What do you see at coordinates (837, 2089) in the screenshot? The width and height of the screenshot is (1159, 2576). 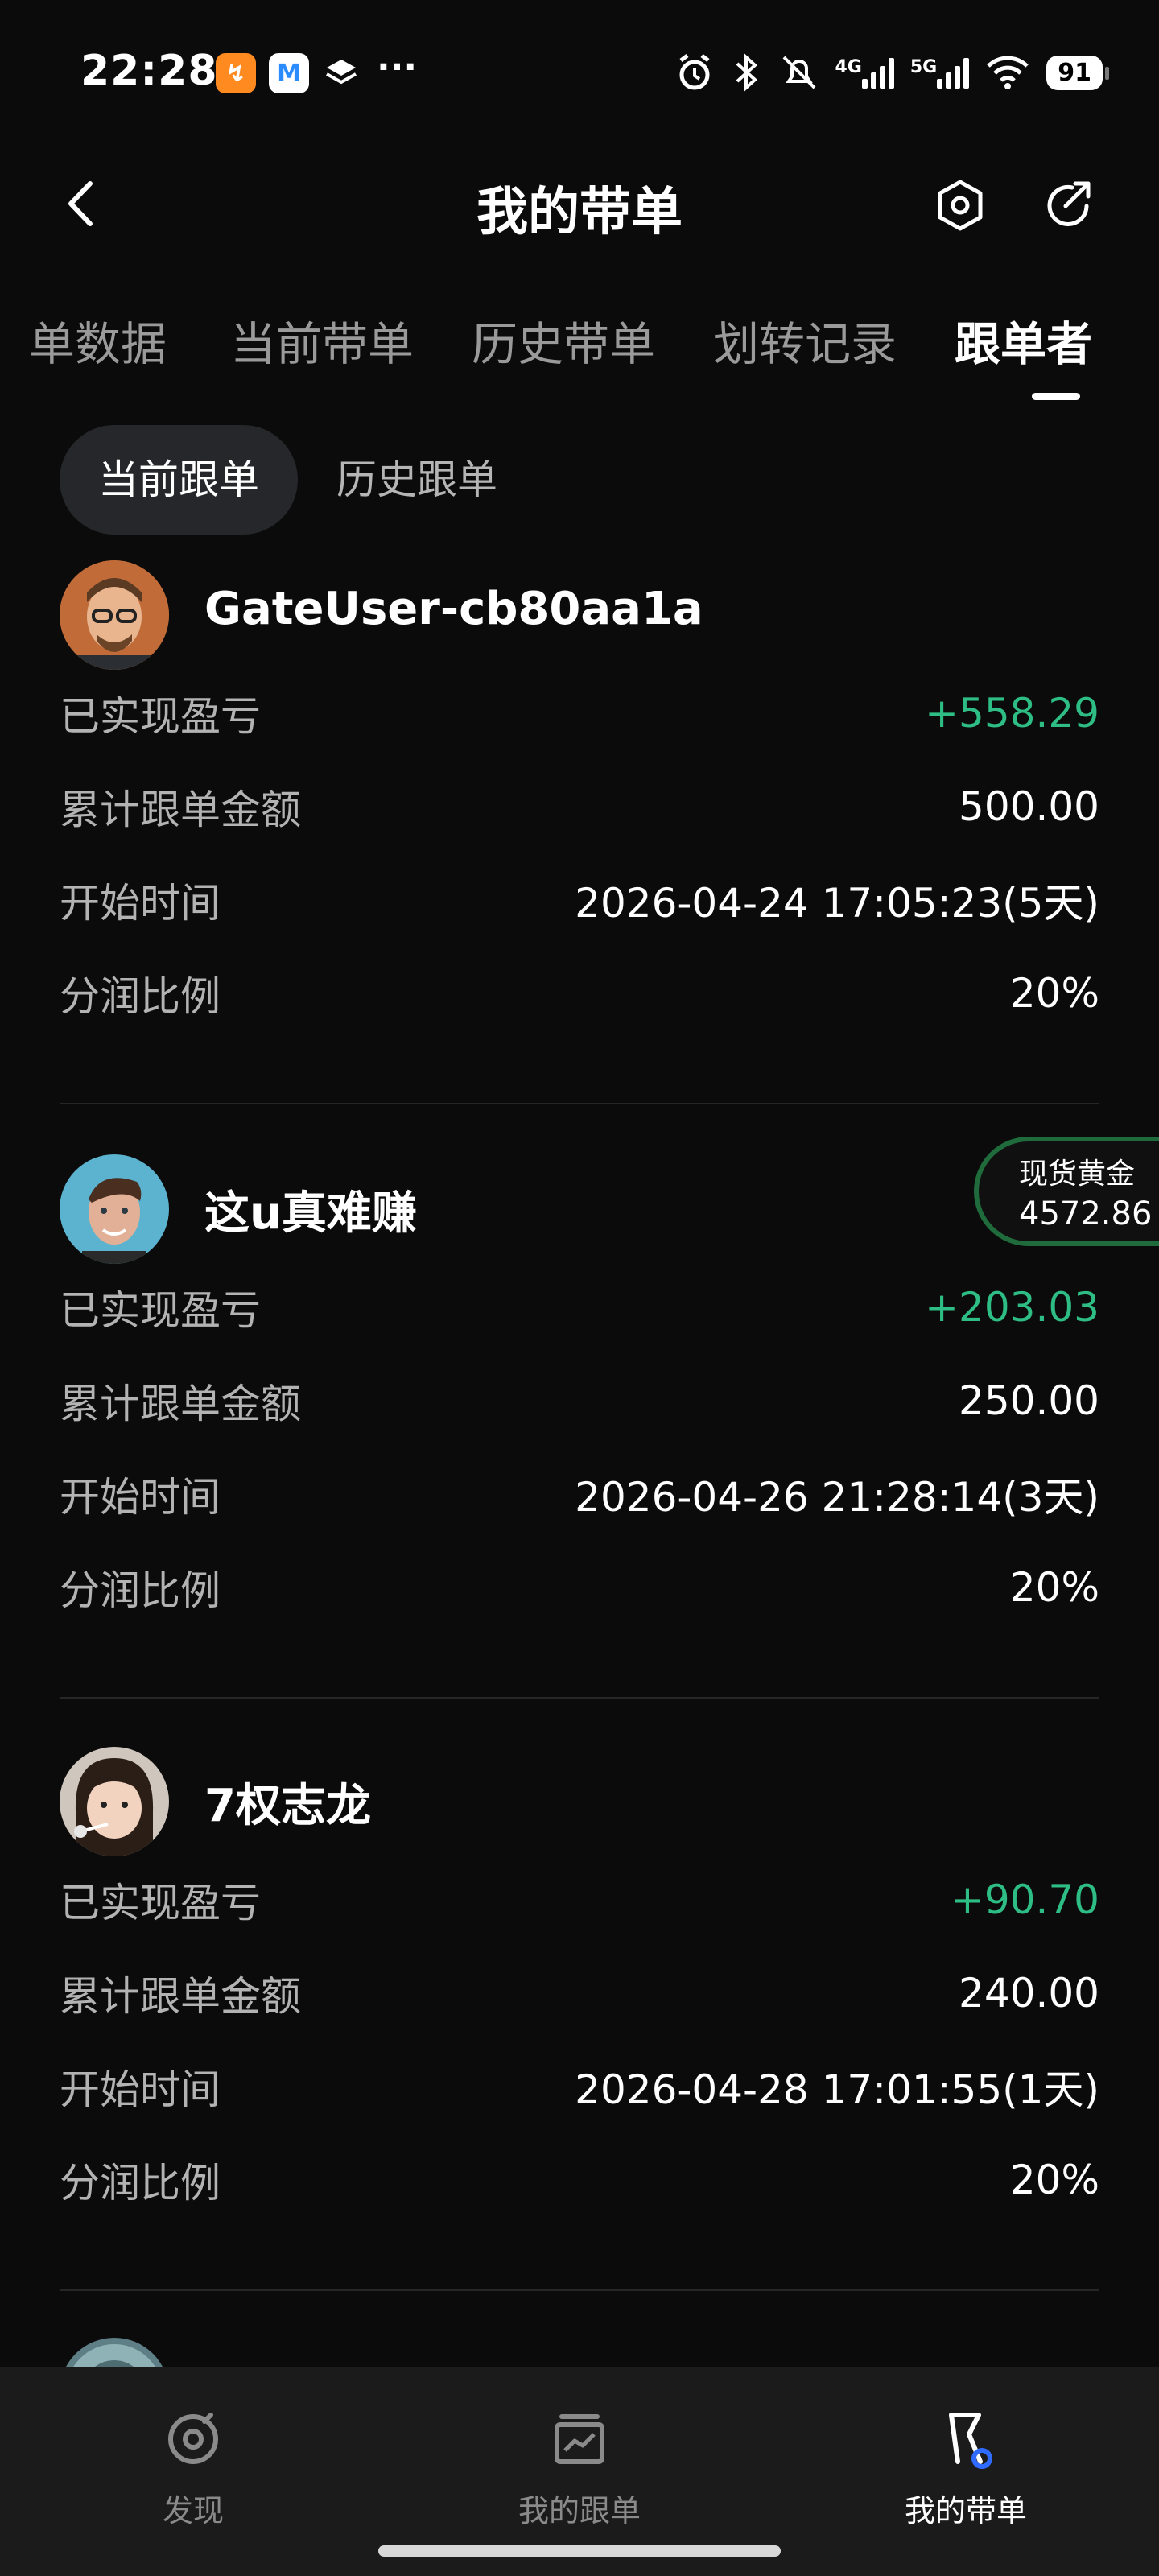 I see `start-time-value: 2026-04-28 17:01:55(1天)` at bounding box center [837, 2089].